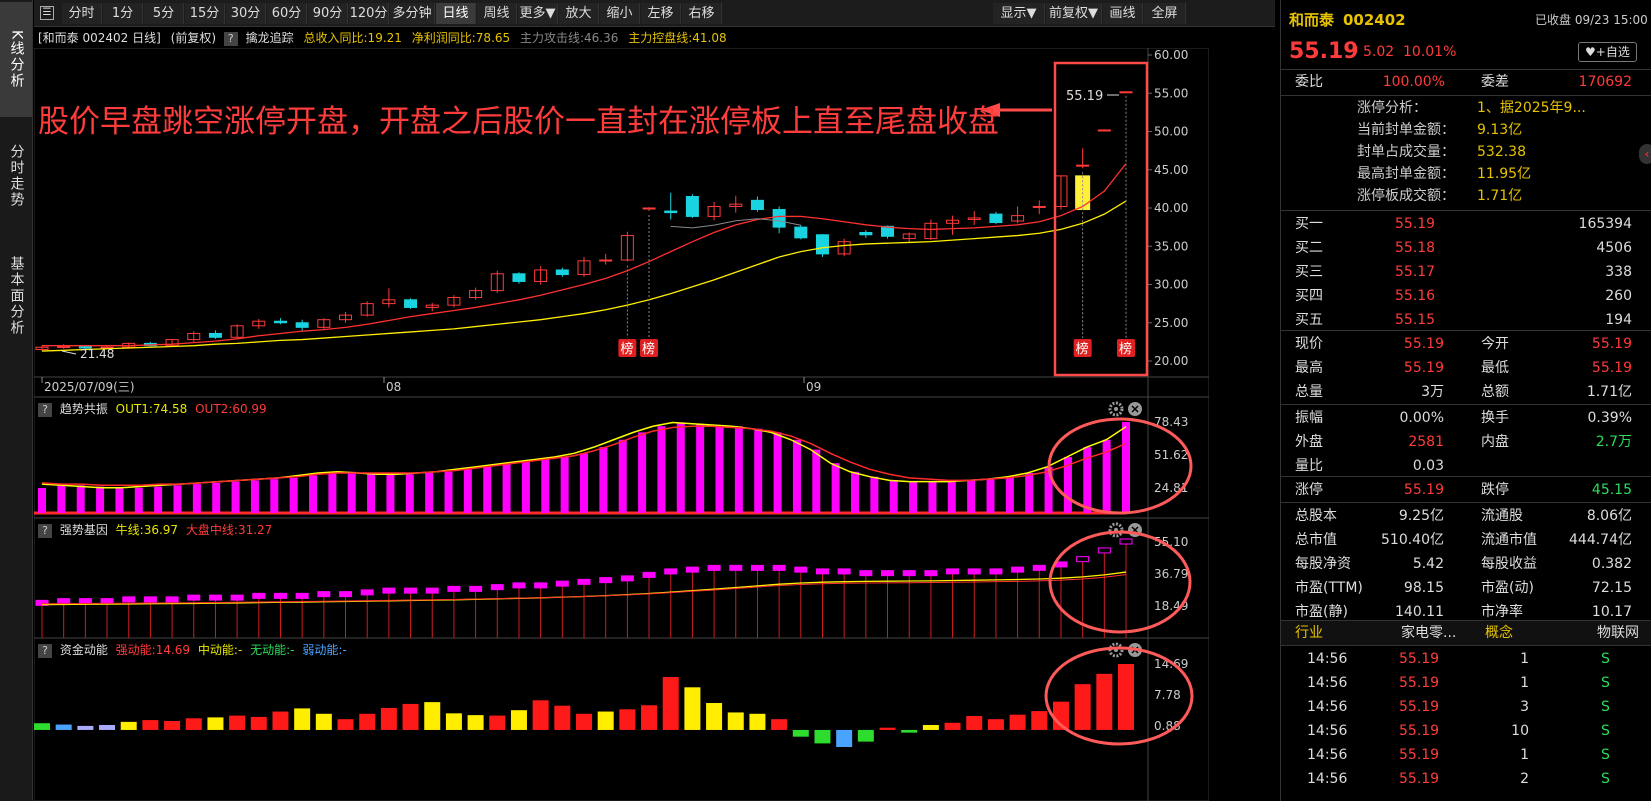  Describe the element at coordinates (1499, 633) in the screenshot. I see `concept-label: 概念` at that location.